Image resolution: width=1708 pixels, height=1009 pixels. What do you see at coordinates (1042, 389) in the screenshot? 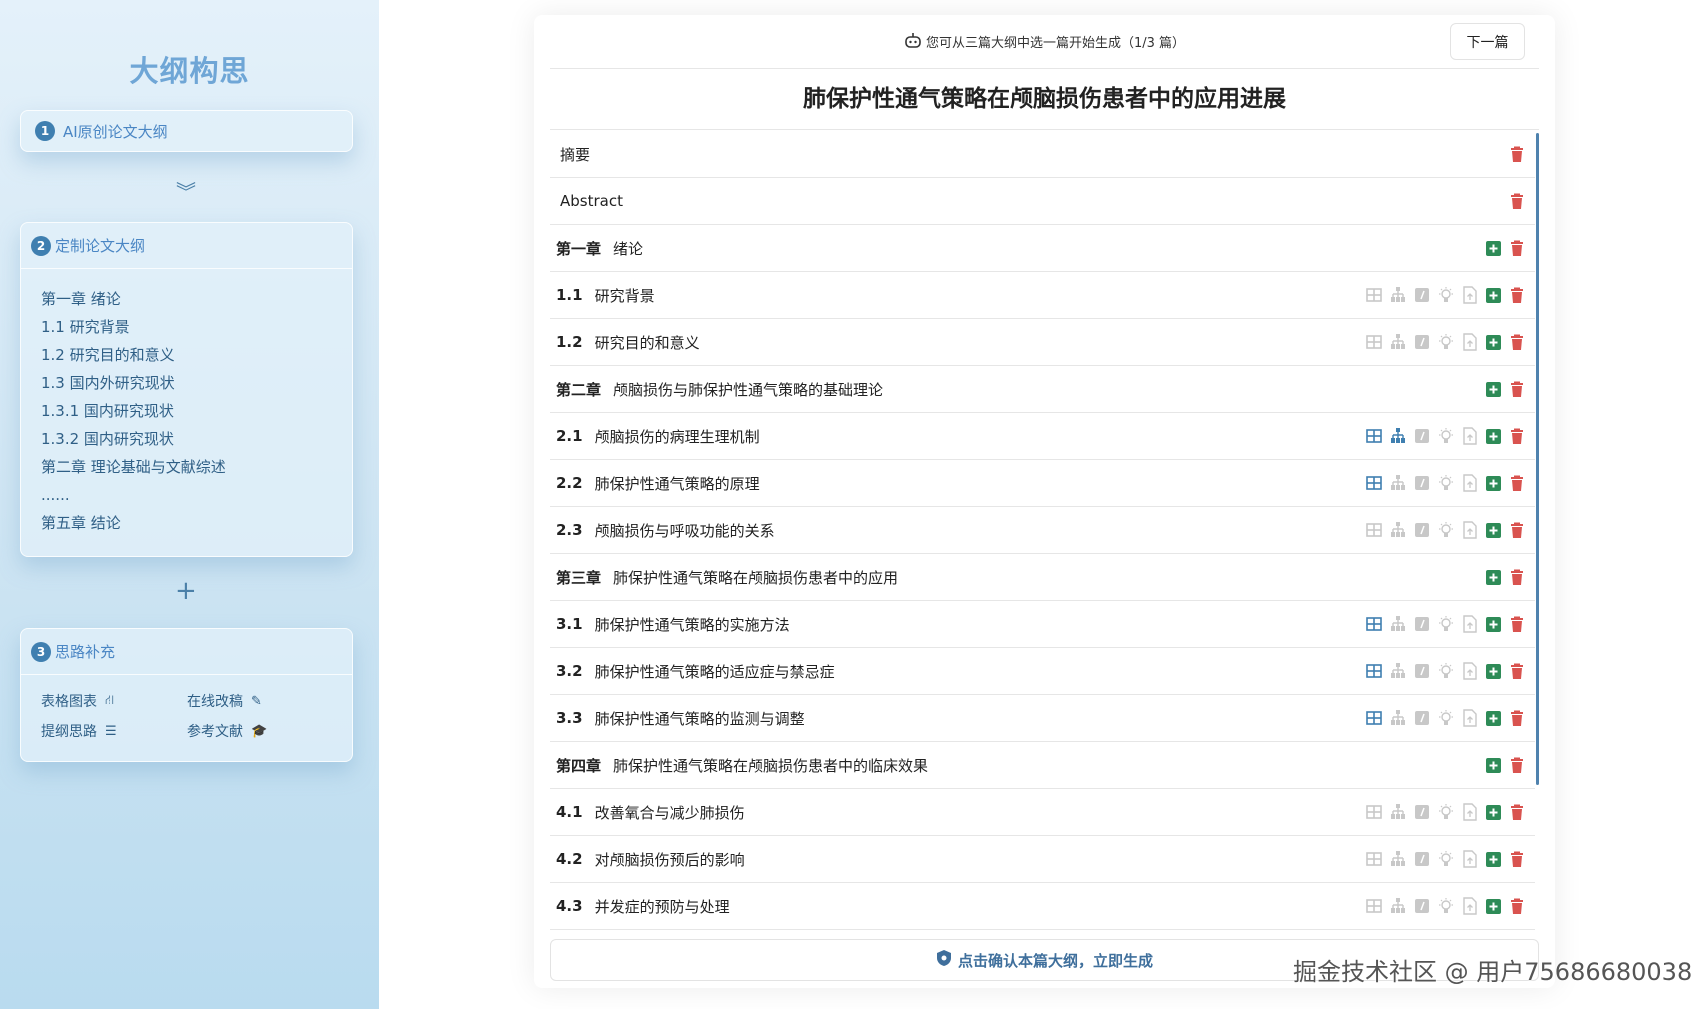
I see `outline-row-chapter: 第二章 颅脑损伤与肺保护性通气策略的基础理论` at bounding box center [1042, 389].